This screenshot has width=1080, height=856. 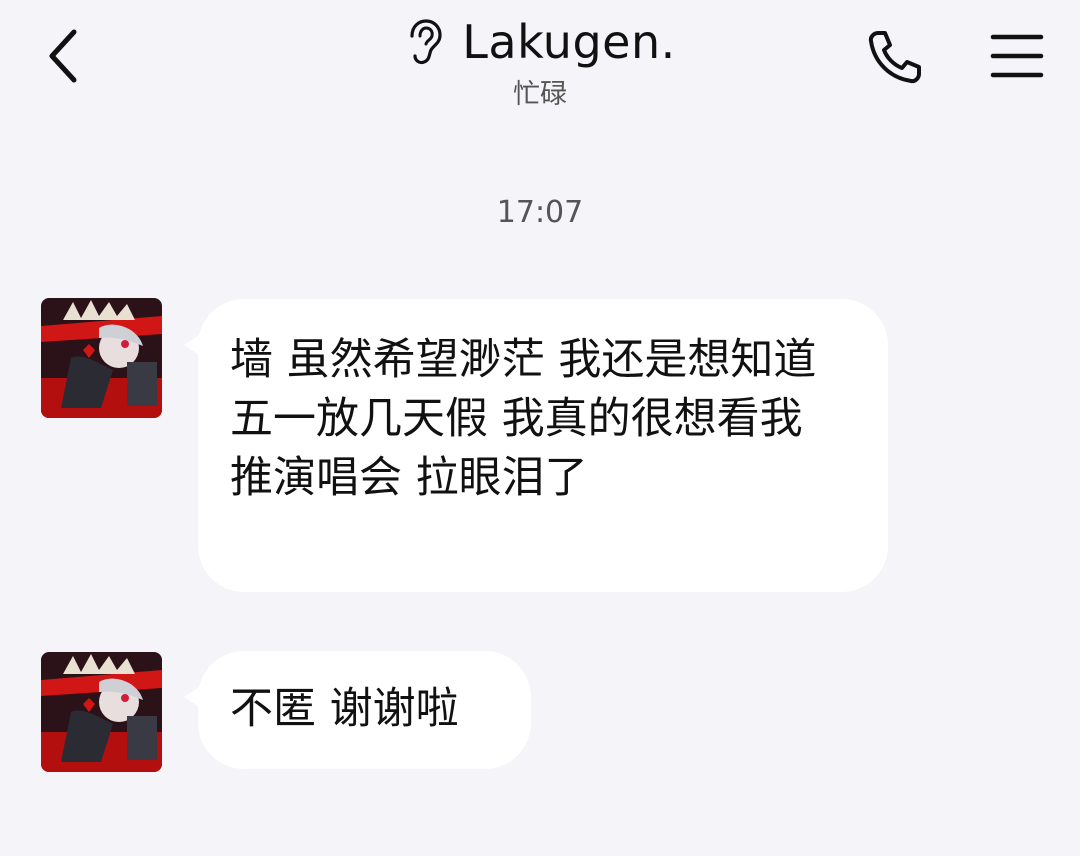 What do you see at coordinates (344, 709) in the screenshot?
I see `message-text: 不匿 谢谢啦` at bounding box center [344, 709].